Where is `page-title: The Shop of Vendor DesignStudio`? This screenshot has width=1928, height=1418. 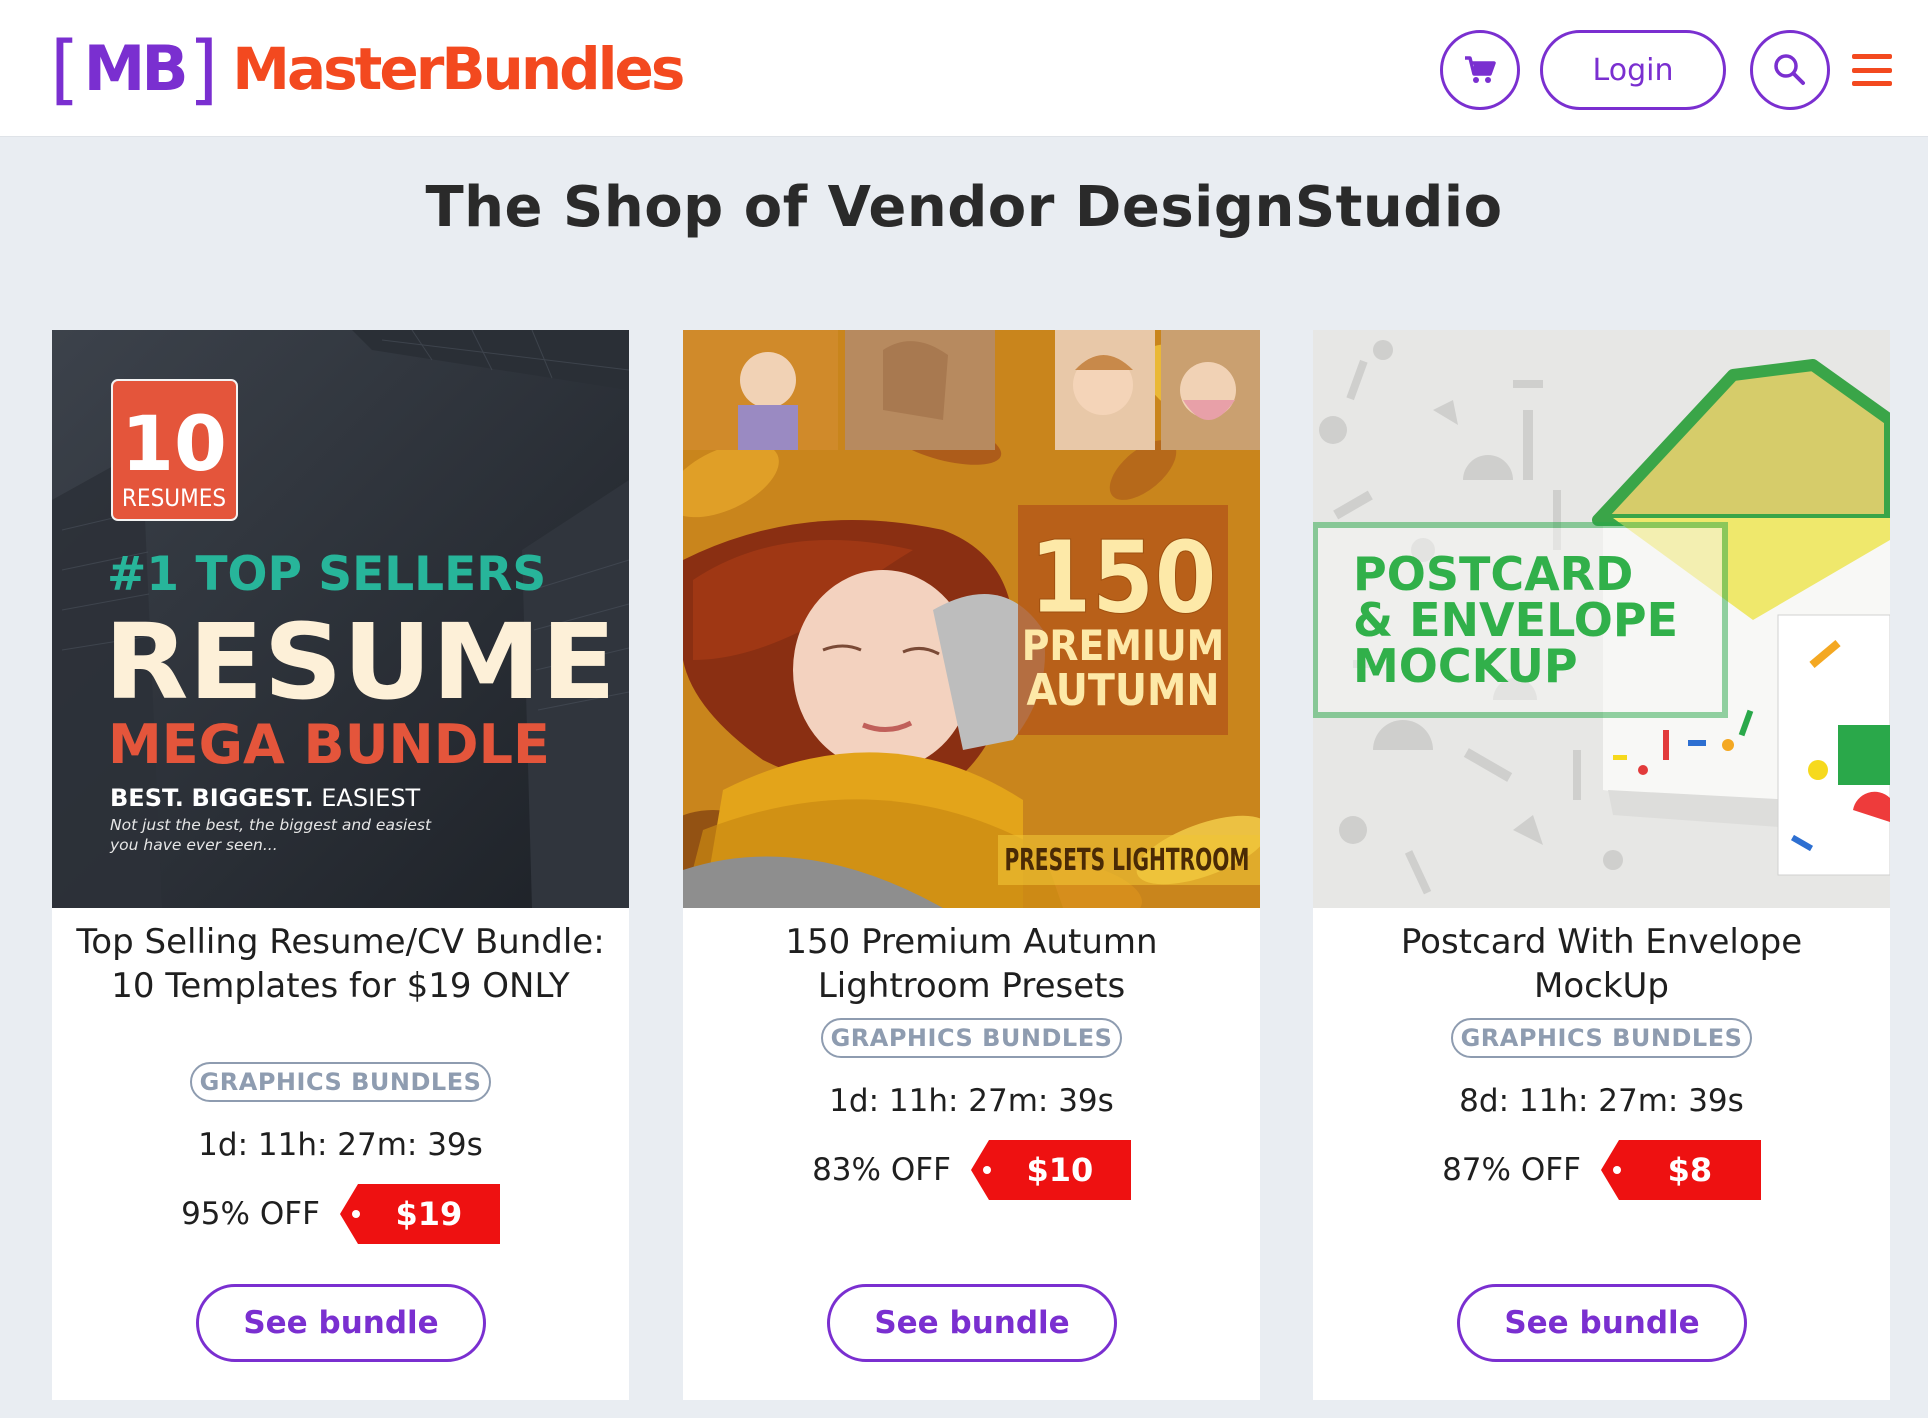
page-title: The Shop of Vendor DesignStudio is located at coordinates (964, 207).